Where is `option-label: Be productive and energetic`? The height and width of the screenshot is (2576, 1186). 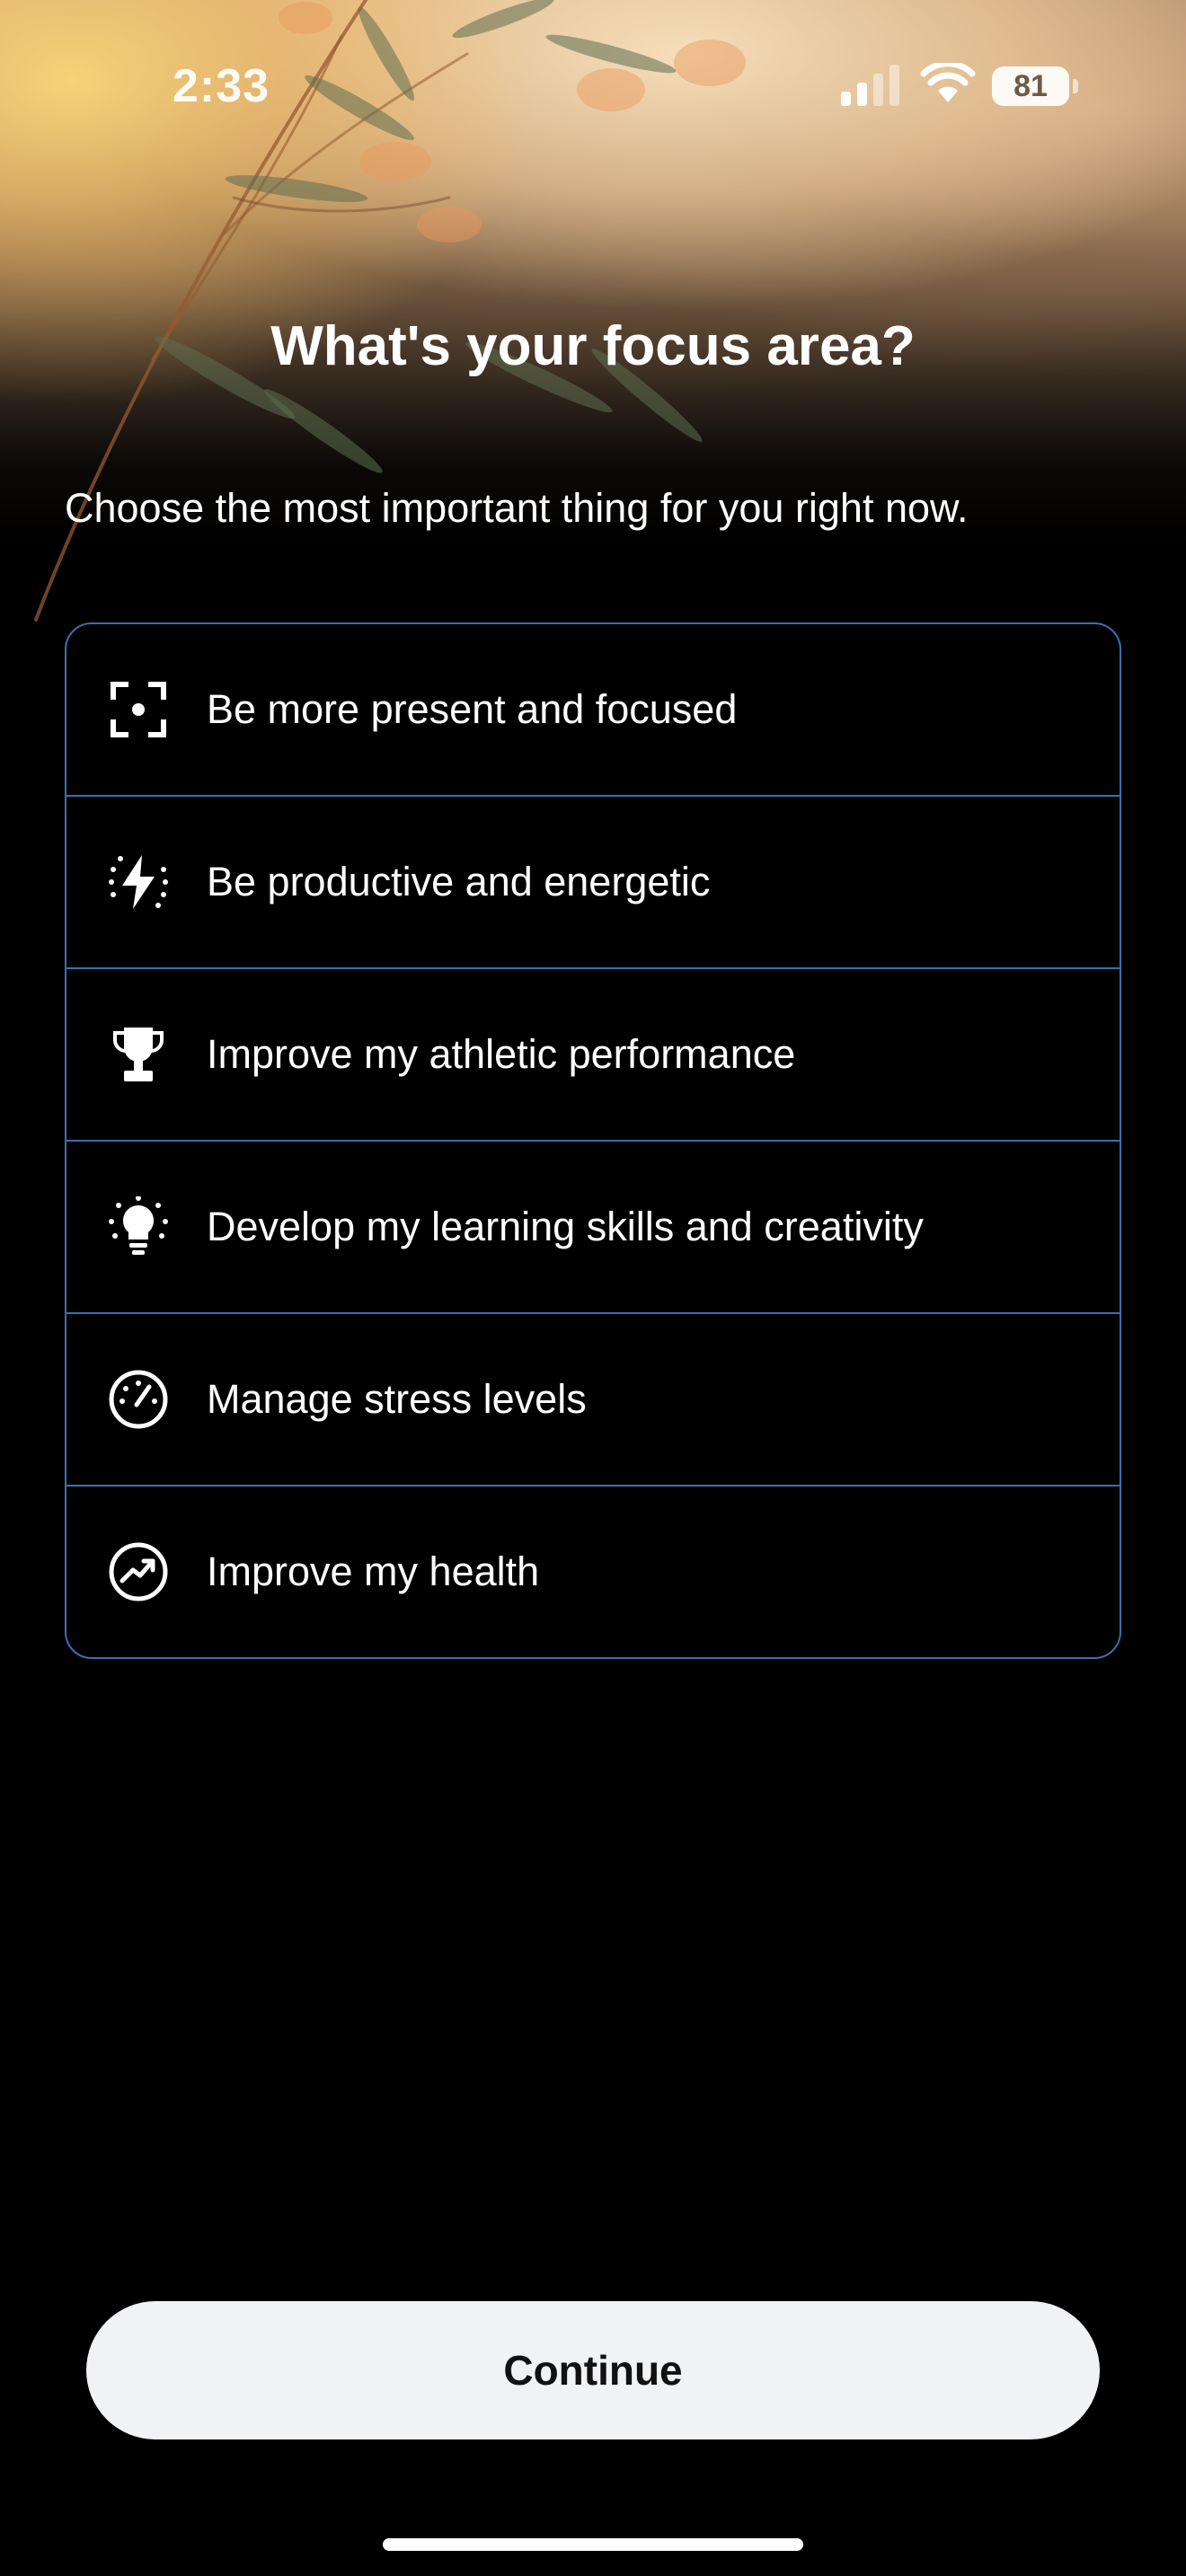 option-label: Be productive and energetic is located at coordinates (459, 881).